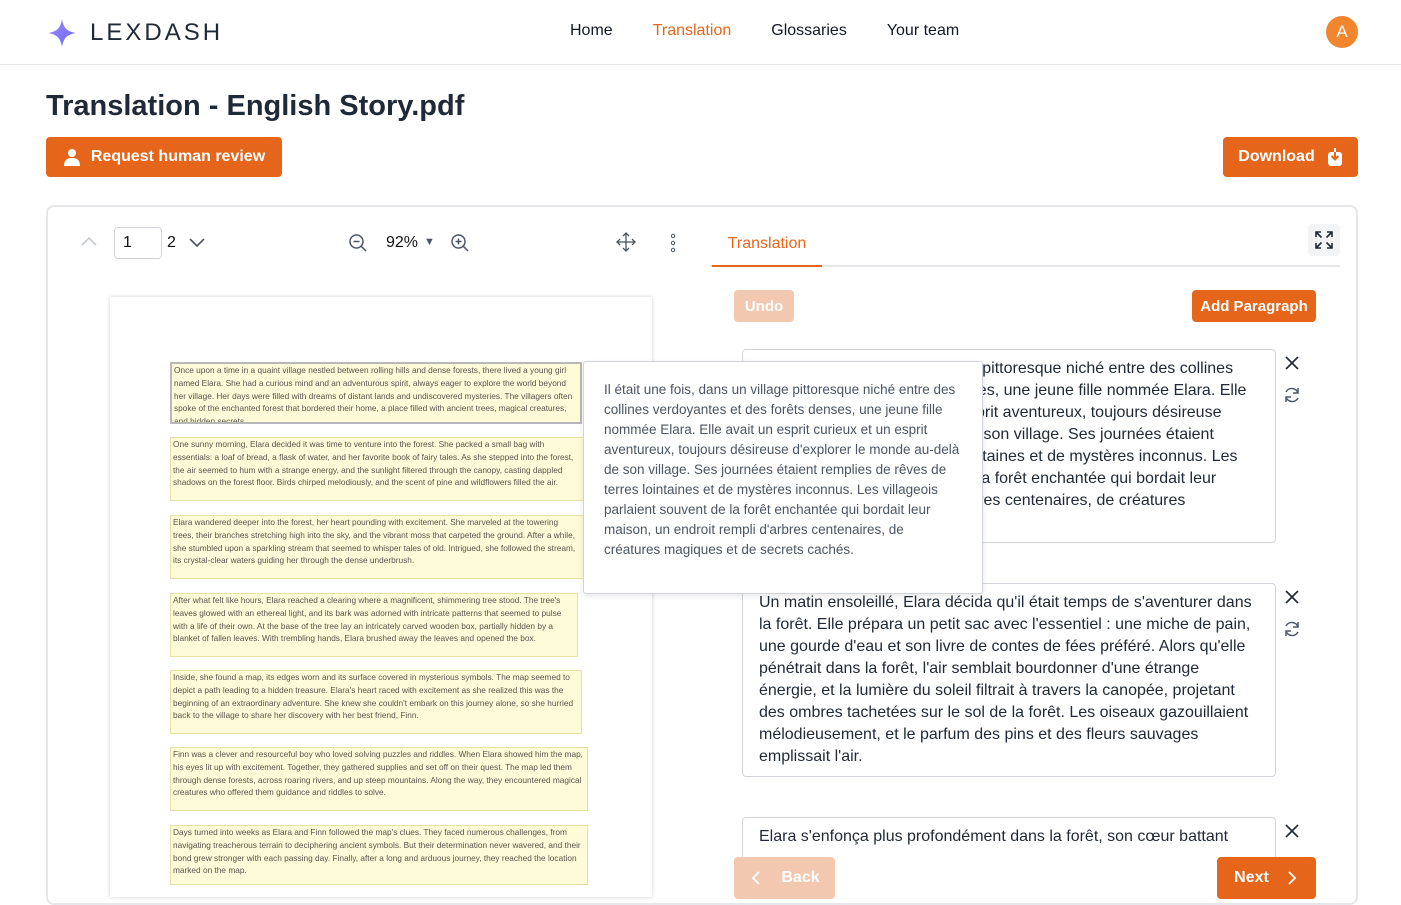 Image resolution: width=1401 pixels, height=905 pixels. Describe the element at coordinates (157, 32) in the screenshot. I see `app-name: LEXDASH` at that location.